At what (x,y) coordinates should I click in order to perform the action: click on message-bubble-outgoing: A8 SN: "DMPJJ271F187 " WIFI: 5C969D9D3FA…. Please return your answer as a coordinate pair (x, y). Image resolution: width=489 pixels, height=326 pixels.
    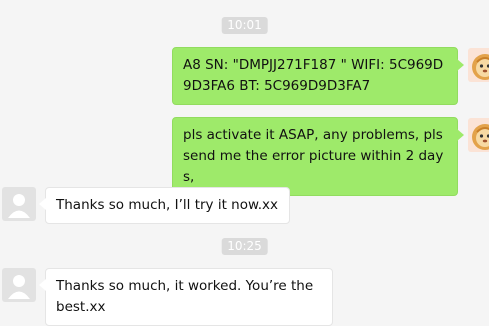
    Looking at the image, I should click on (318, 76).